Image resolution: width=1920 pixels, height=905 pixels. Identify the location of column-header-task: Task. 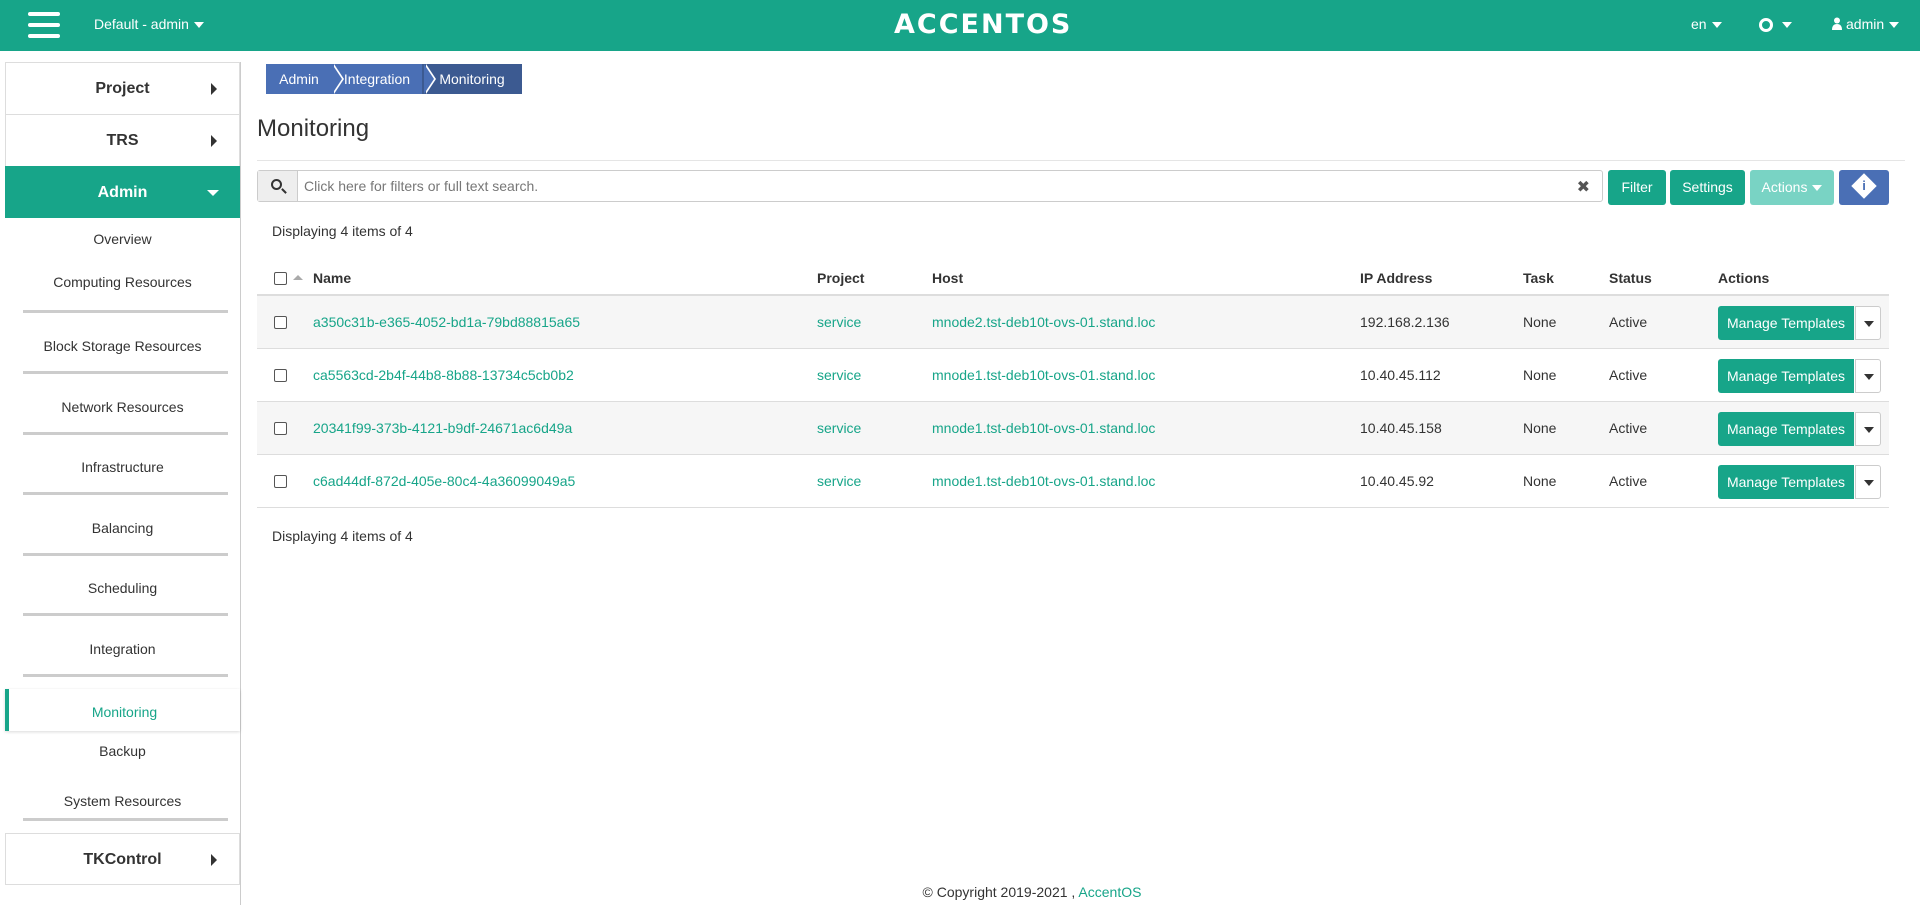
(1538, 278).